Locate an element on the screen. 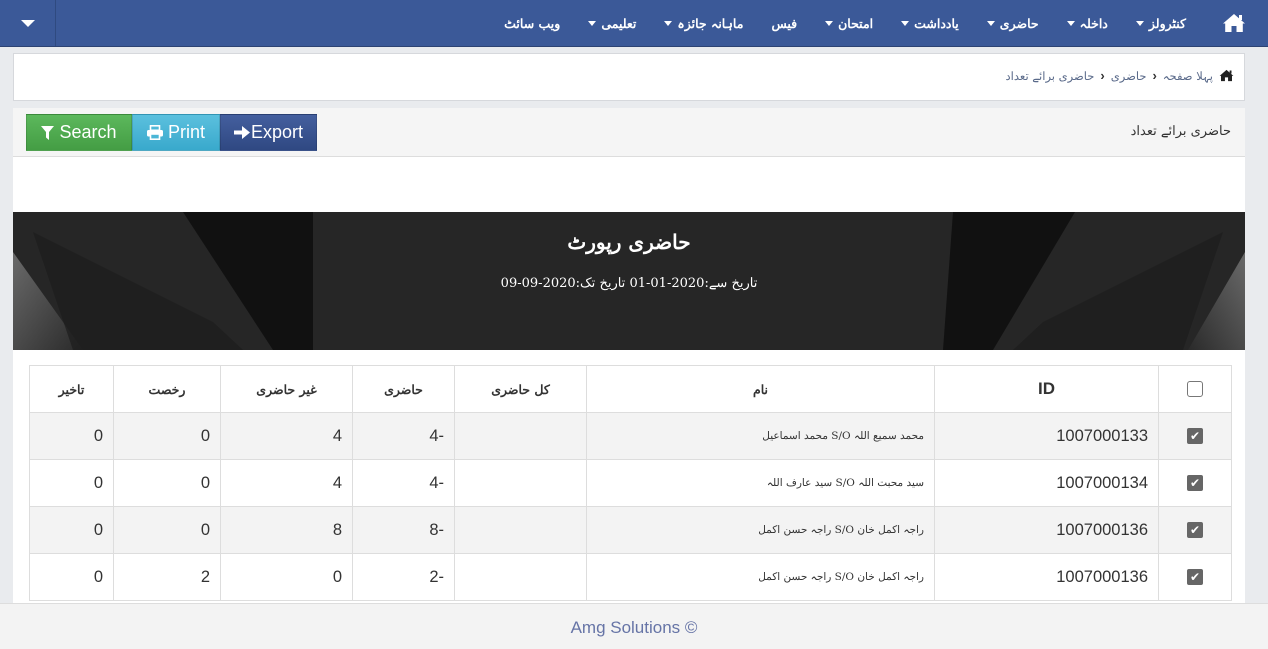 The image size is (1268, 649). nav-item-exam: امتحان is located at coordinates (849, 23).